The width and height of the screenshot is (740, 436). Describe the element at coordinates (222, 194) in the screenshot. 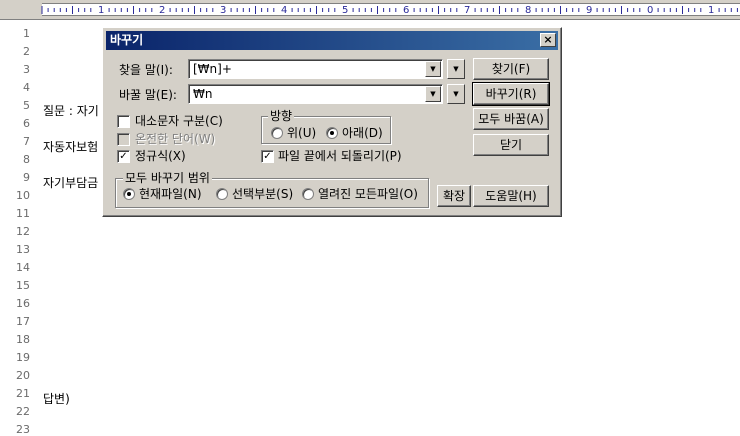

I see `scope-selection-radio` at that location.